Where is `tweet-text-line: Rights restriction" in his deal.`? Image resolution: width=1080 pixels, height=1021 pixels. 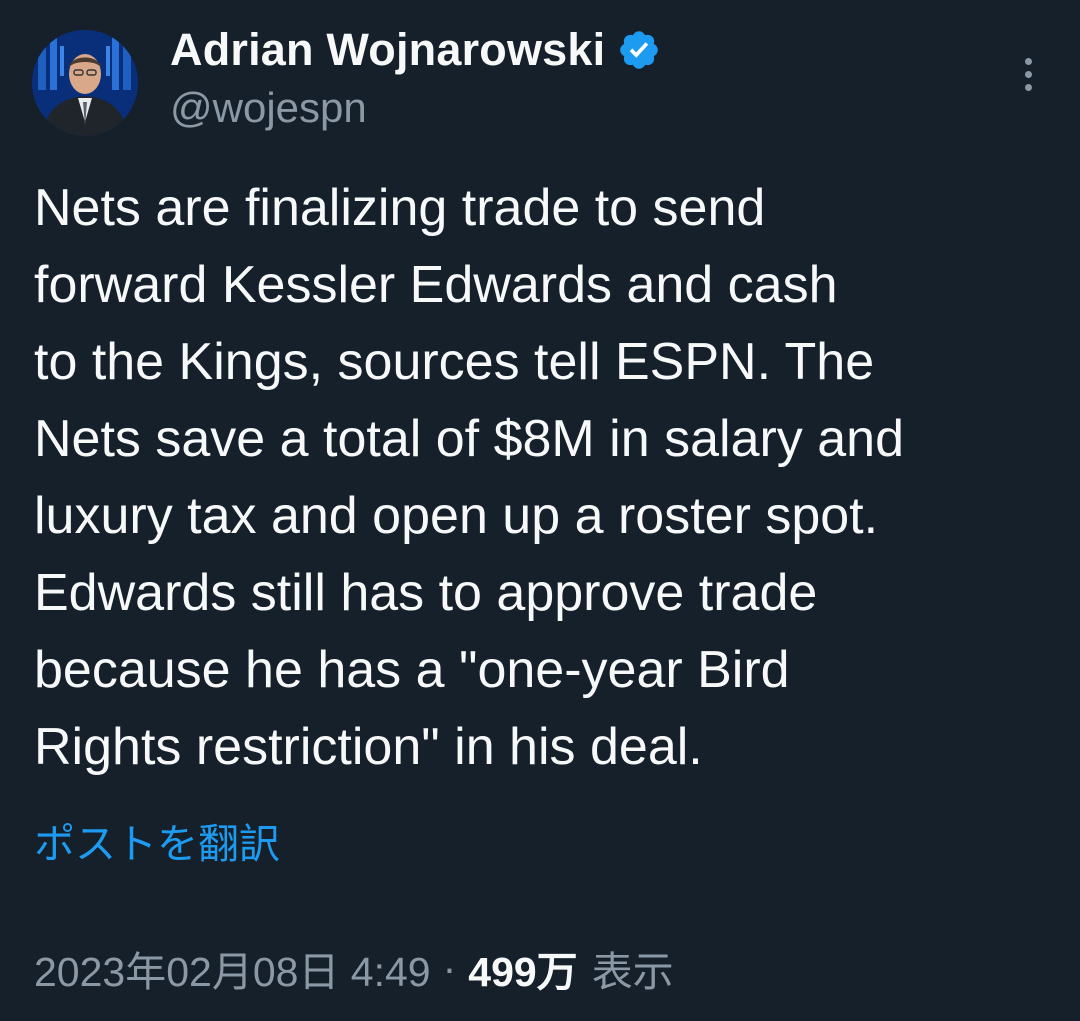
tweet-text-line: Rights restriction" in his deal. is located at coordinates (368, 747).